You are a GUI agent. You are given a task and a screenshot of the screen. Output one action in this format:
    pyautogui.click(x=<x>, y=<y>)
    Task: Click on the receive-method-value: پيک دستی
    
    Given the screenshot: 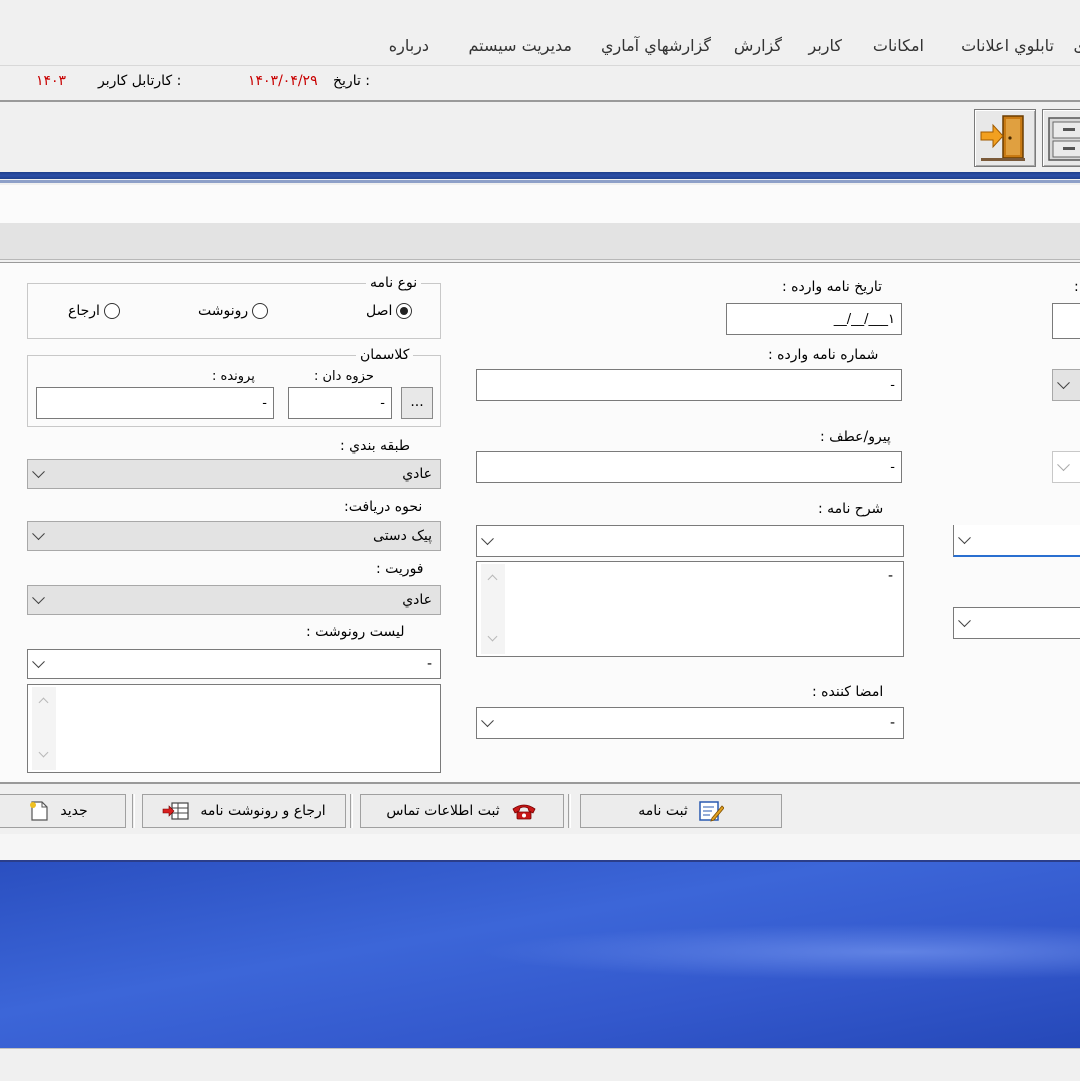 What is the action you would take?
    pyautogui.click(x=402, y=536)
    